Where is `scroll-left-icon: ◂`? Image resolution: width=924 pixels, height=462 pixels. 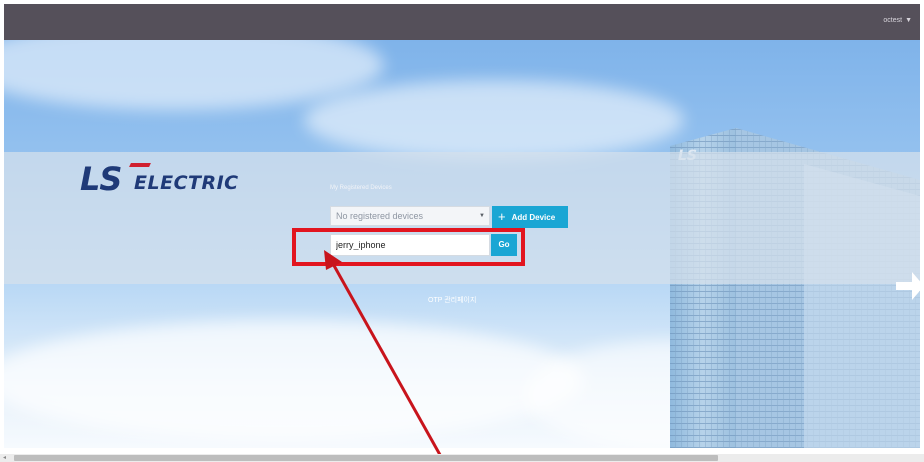 scroll-left-icon: ◂ is located at coordinates (4, 457).